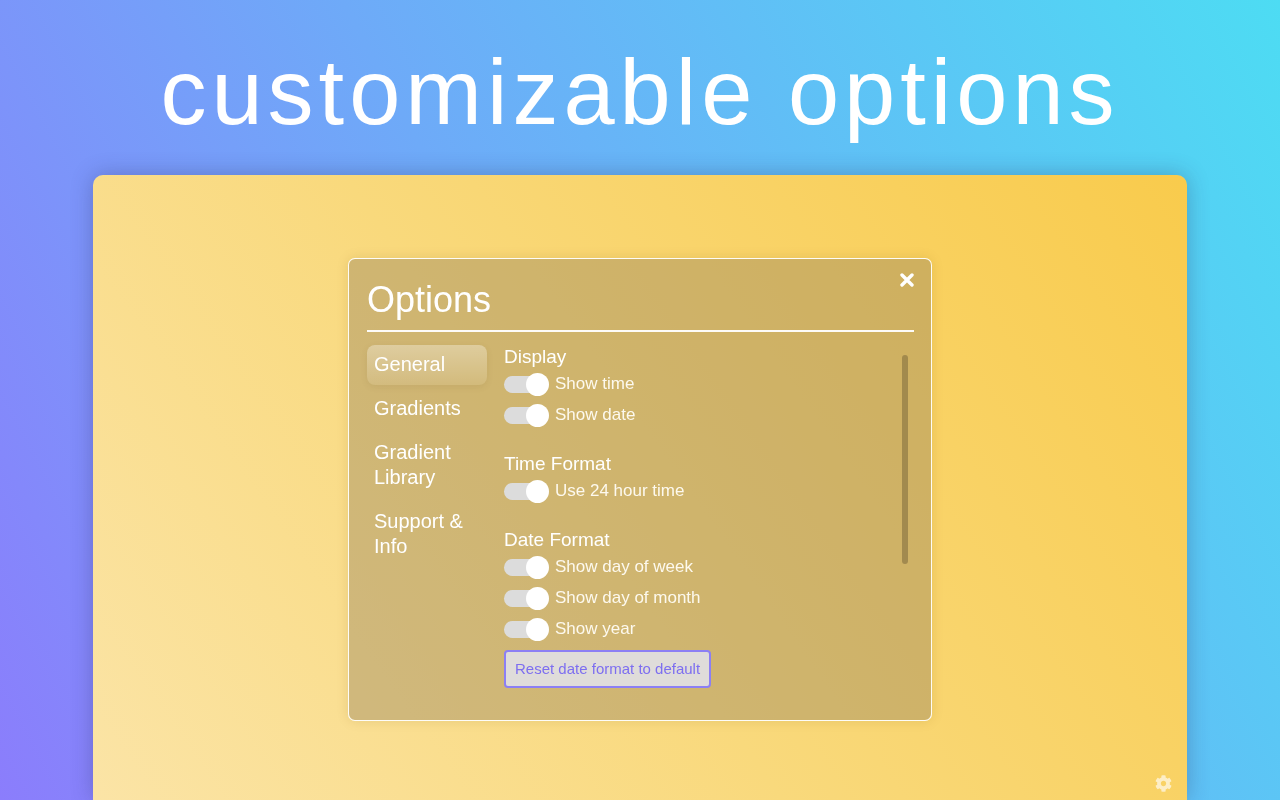 The height and width of the screenshot is (800, 1280). What do you see at coordinates (640, 92) in the screenshot?
I see `headline: customizable options` at bounding box center [640, 92].